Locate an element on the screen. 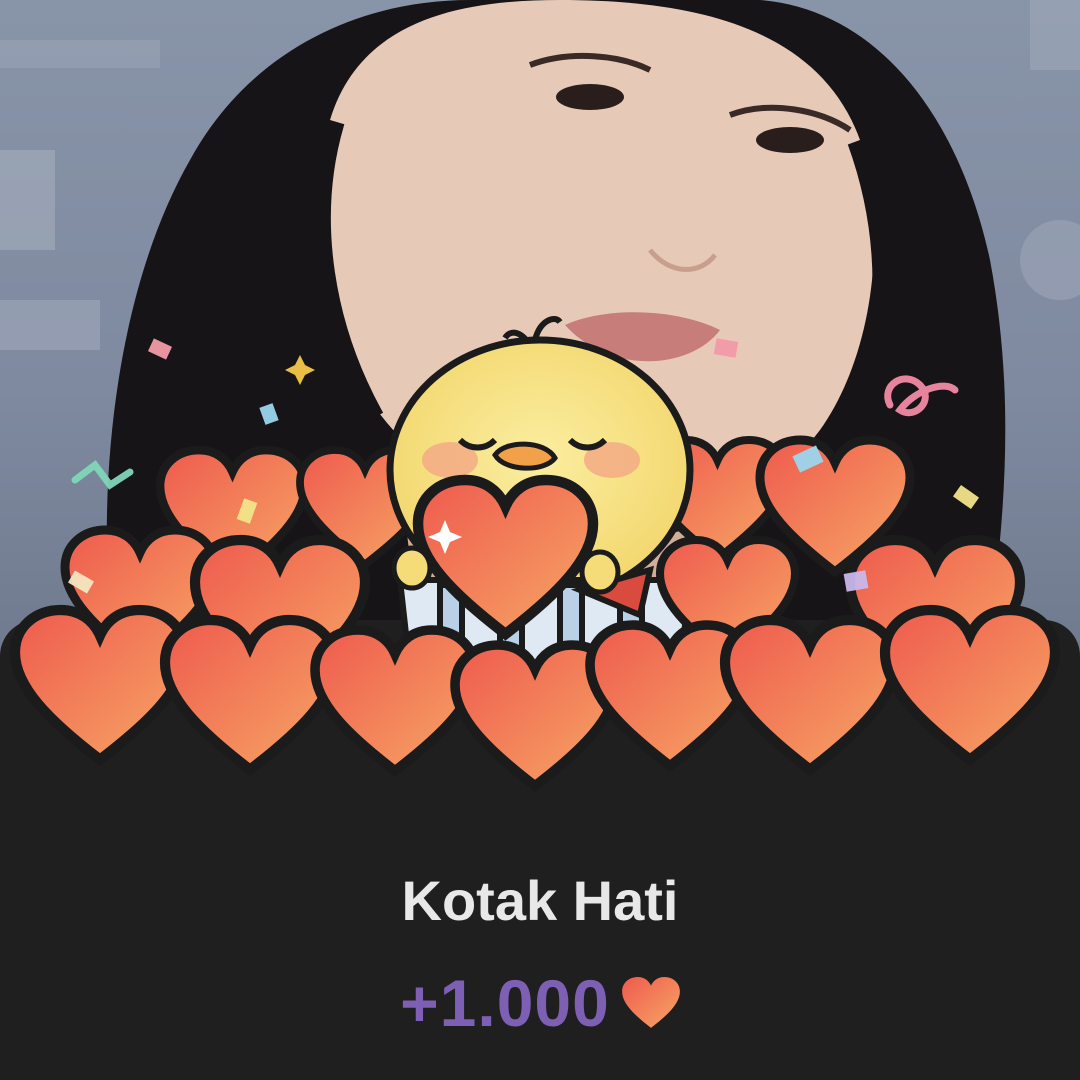 This screenshot has width=1080, height=1080. reward-row: +1.000 is located at coordinates (540, 1003).